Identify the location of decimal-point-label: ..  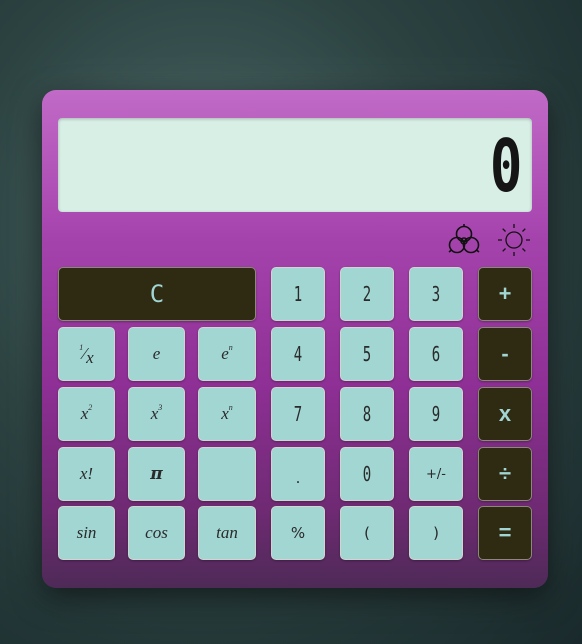
(298, 478).